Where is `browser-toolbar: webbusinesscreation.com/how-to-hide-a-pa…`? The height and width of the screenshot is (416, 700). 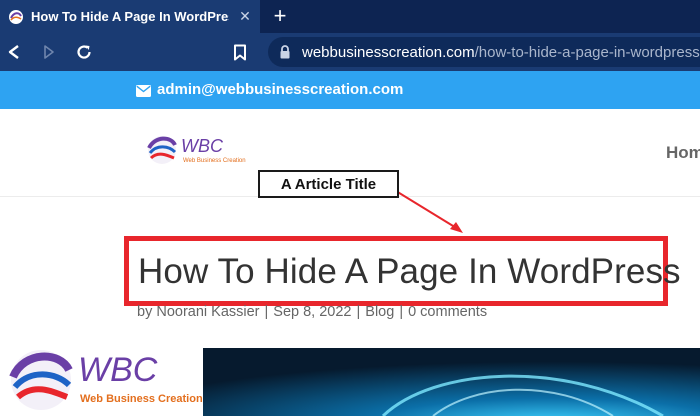
browser-toolbar: webbusinesscreation.com/how-to-hide-a-pa… is located at coordinates (350, 52).